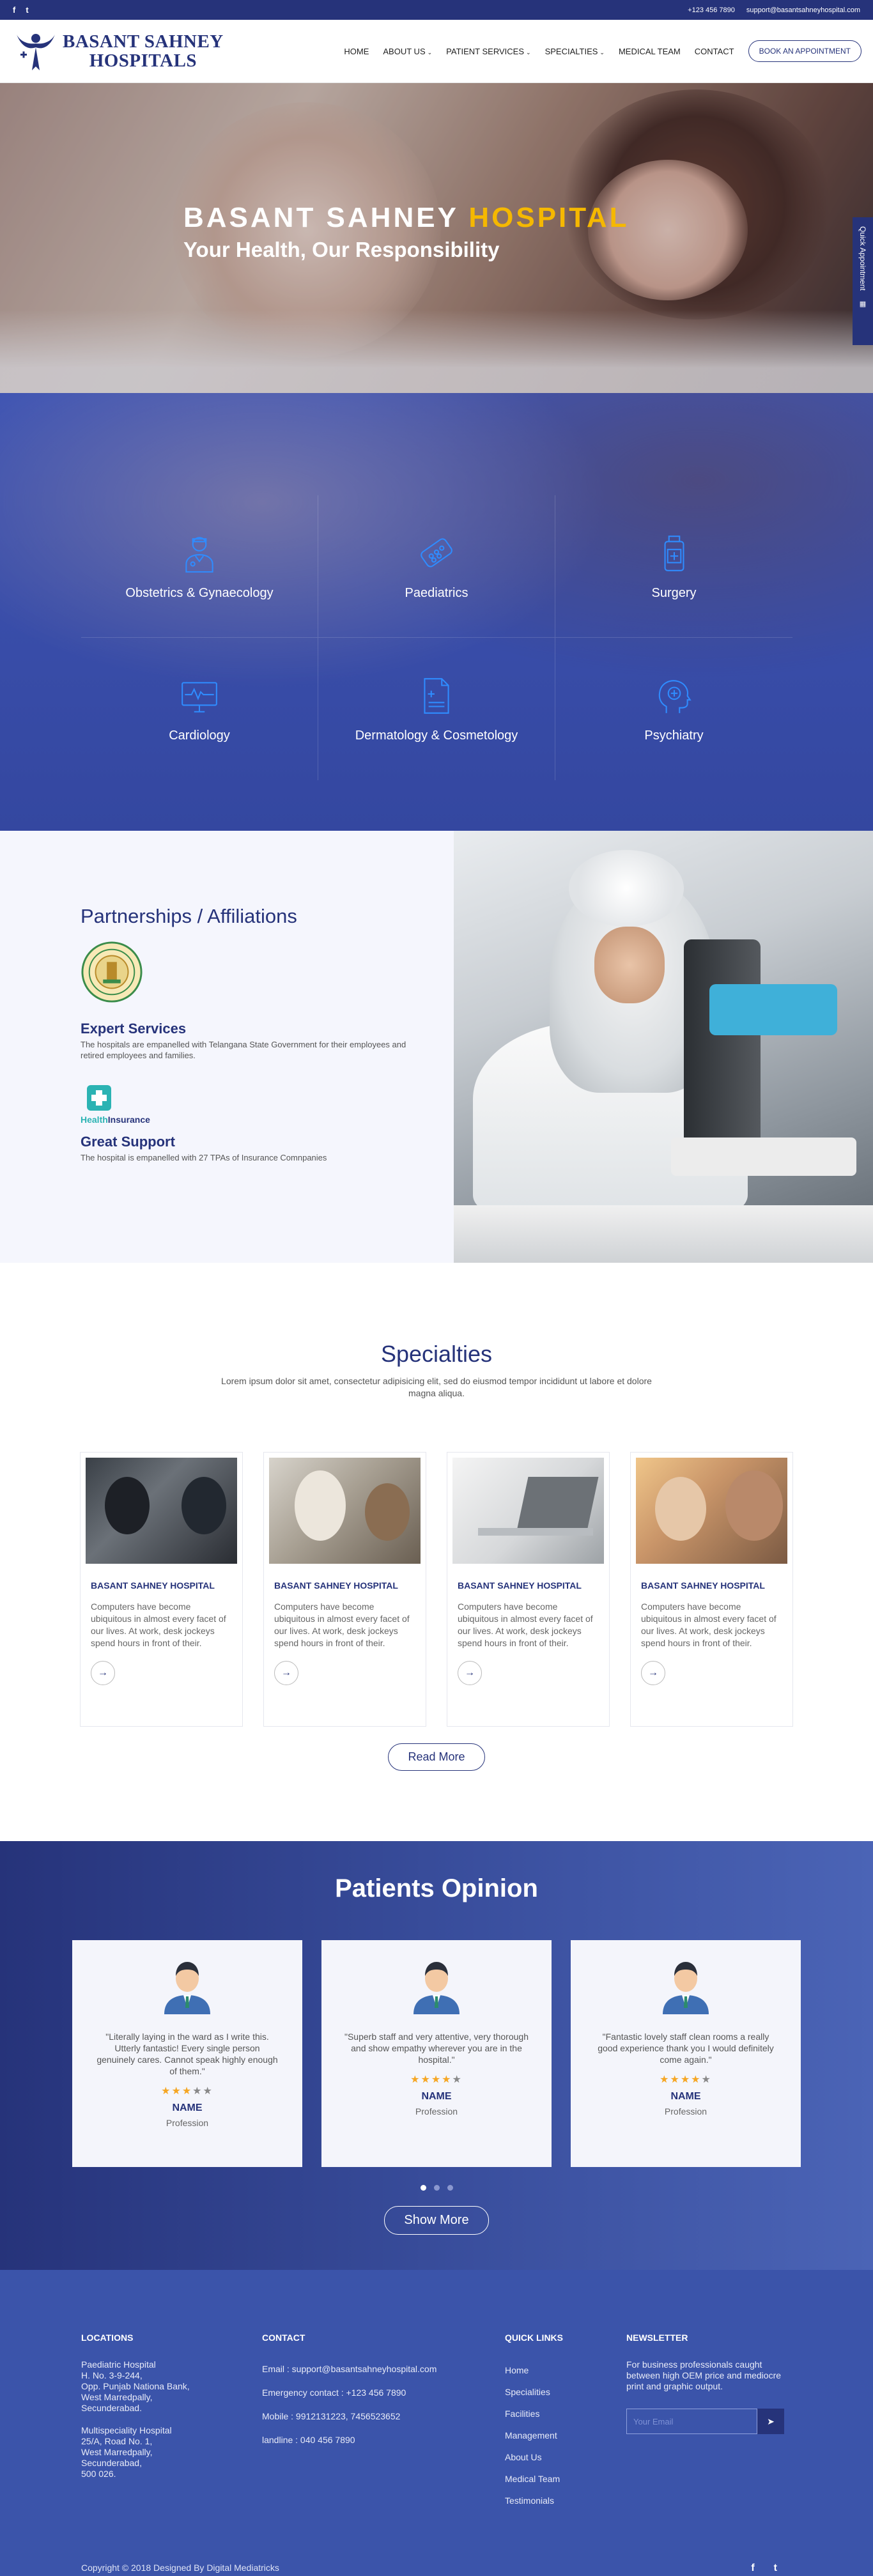 This screenshot has height=2576, width=873. Describe the element at coordinates (549, 217) in the screenshot. I see `hero-title-accent: HOSPITAL` at that location.